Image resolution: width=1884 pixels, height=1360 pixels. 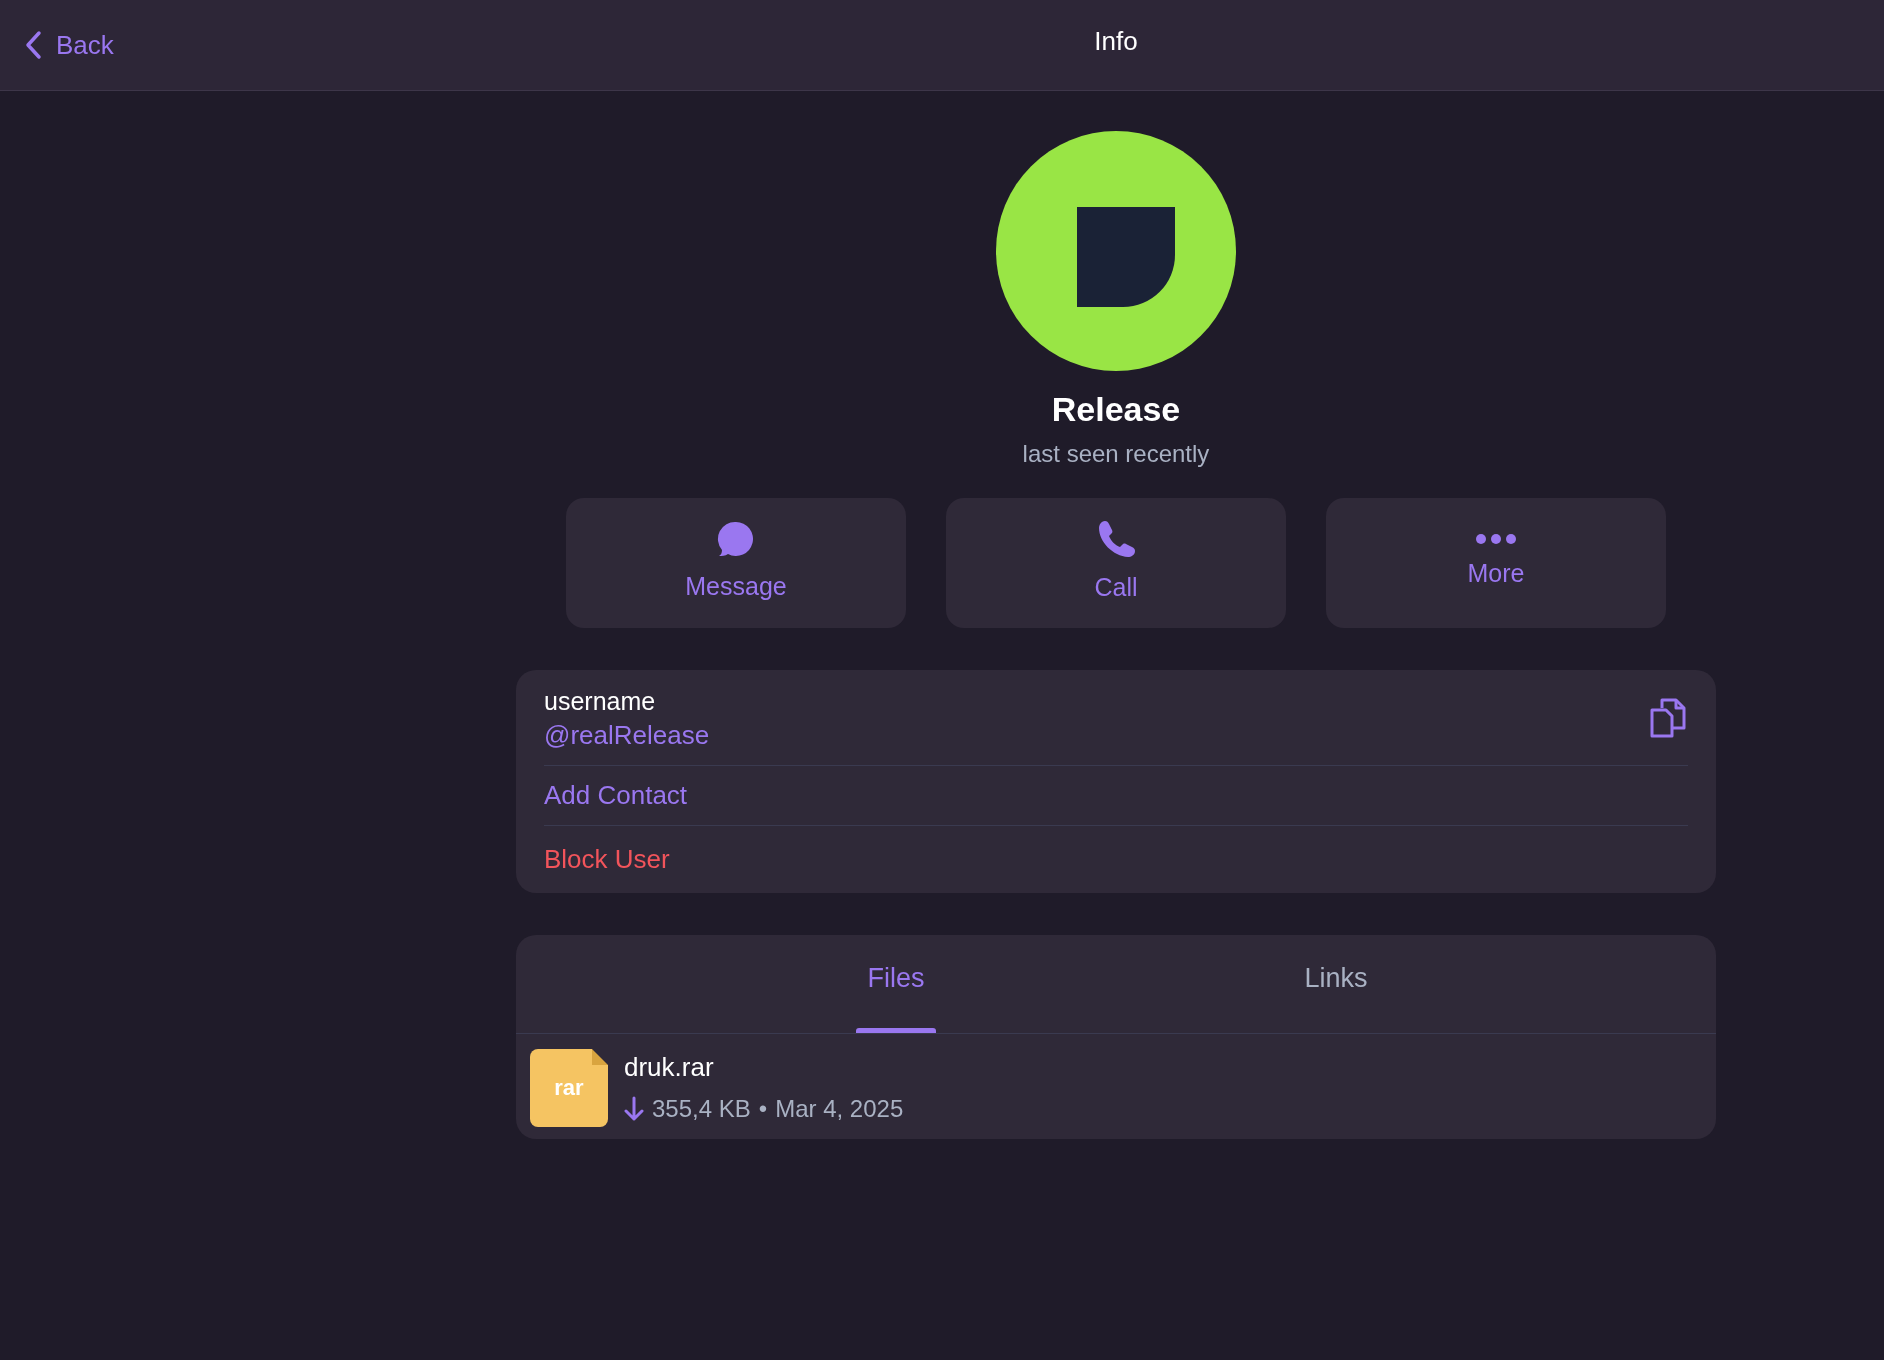 What do you see at coordinates (1116, 539) in the screenshot?
I see `phone-icon` at bounding box center [1116, 539].